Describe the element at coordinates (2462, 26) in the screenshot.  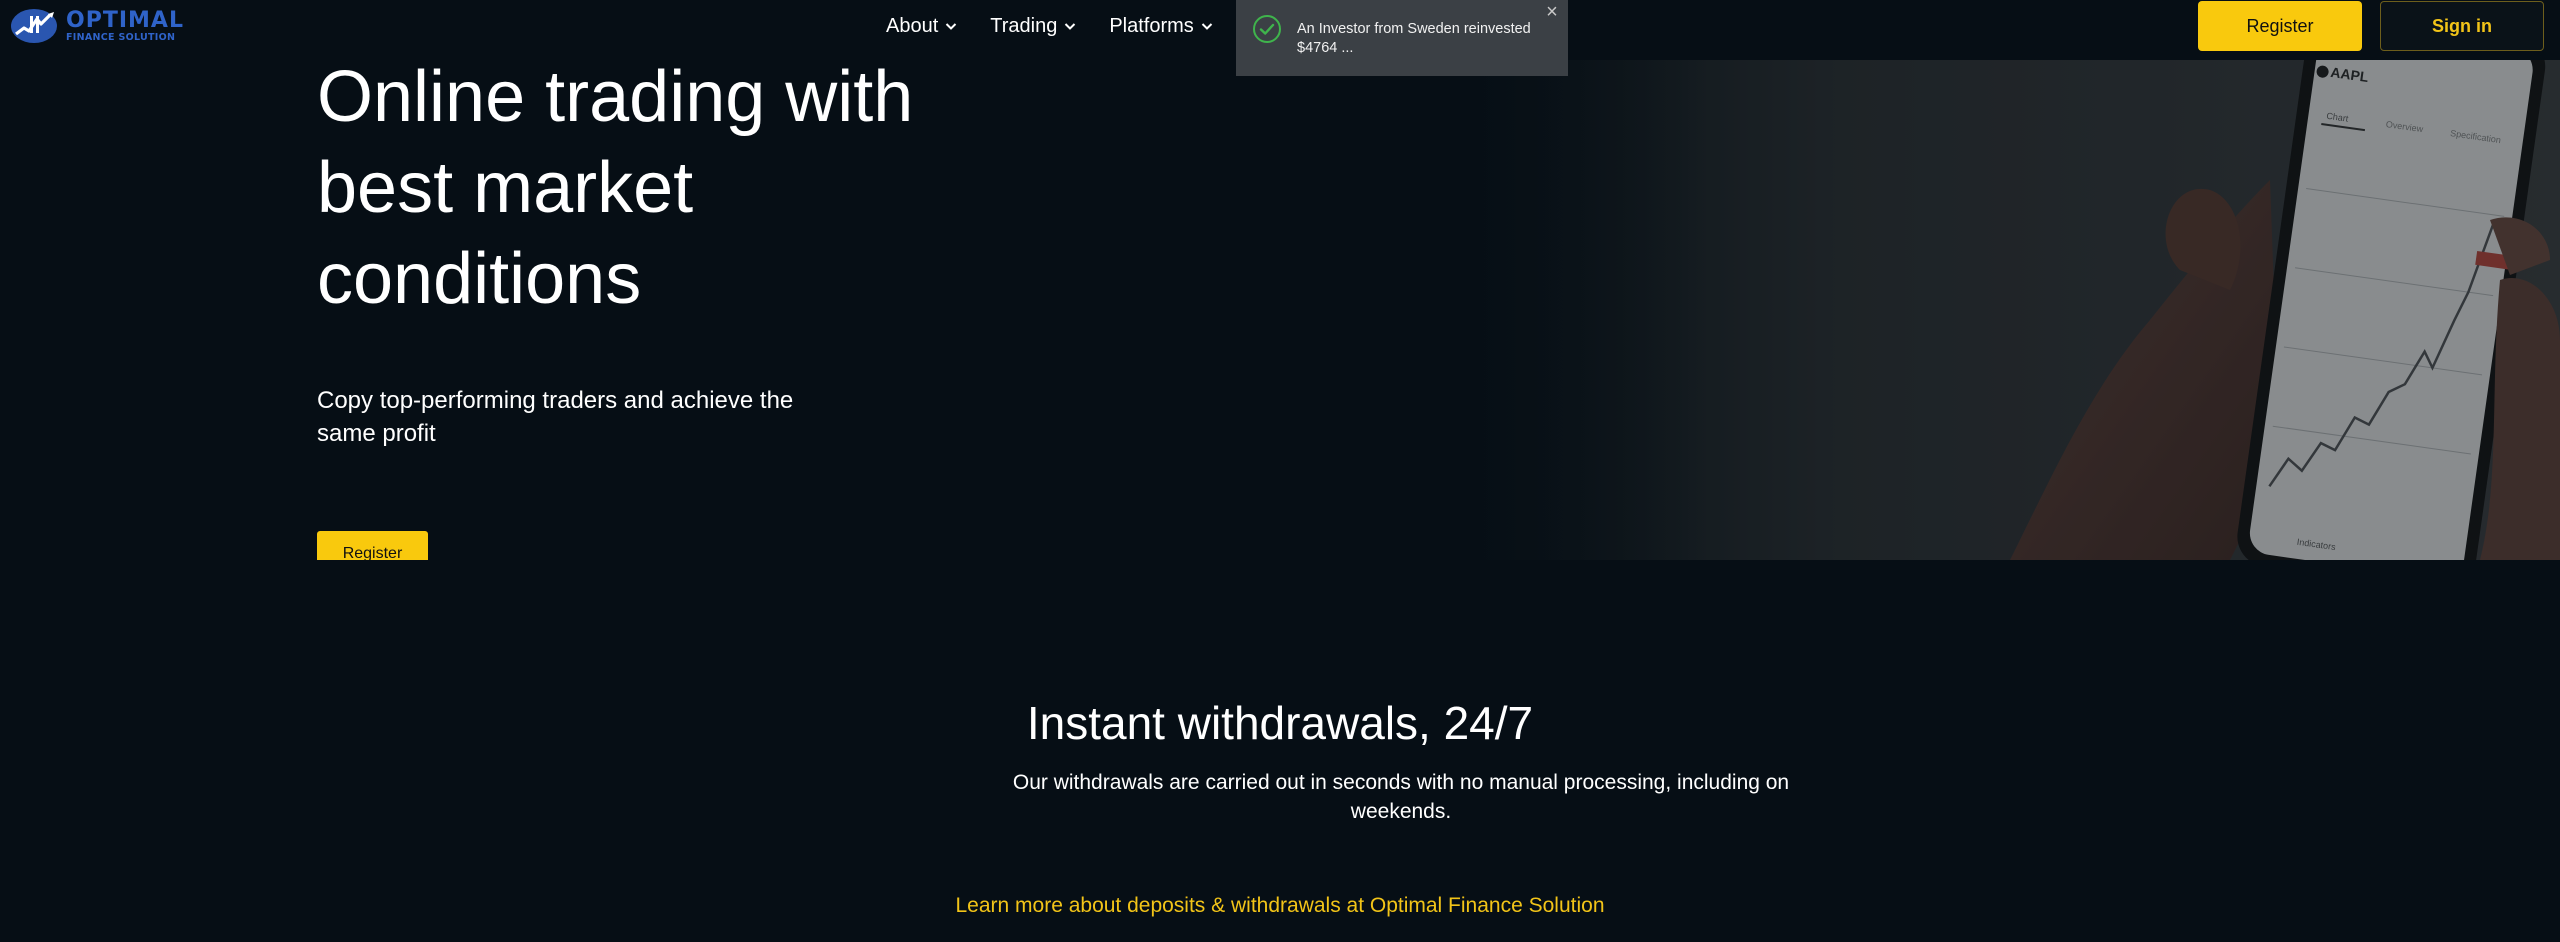
I see `sign-in-button: Sign in` at that location.